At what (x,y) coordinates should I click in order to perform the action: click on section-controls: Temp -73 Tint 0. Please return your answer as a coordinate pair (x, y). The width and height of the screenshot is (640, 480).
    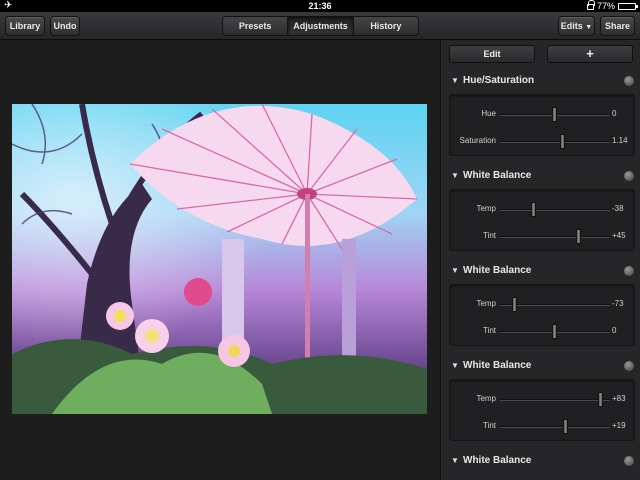
    Looking at the image, I should click on (542, 315).